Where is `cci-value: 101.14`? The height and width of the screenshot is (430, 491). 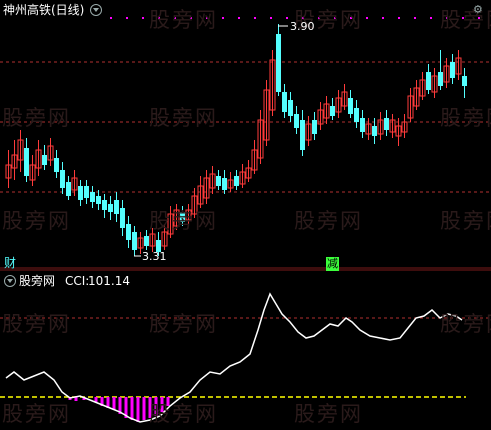
cci-value: 101.14 is located at coordinates (109, 281).